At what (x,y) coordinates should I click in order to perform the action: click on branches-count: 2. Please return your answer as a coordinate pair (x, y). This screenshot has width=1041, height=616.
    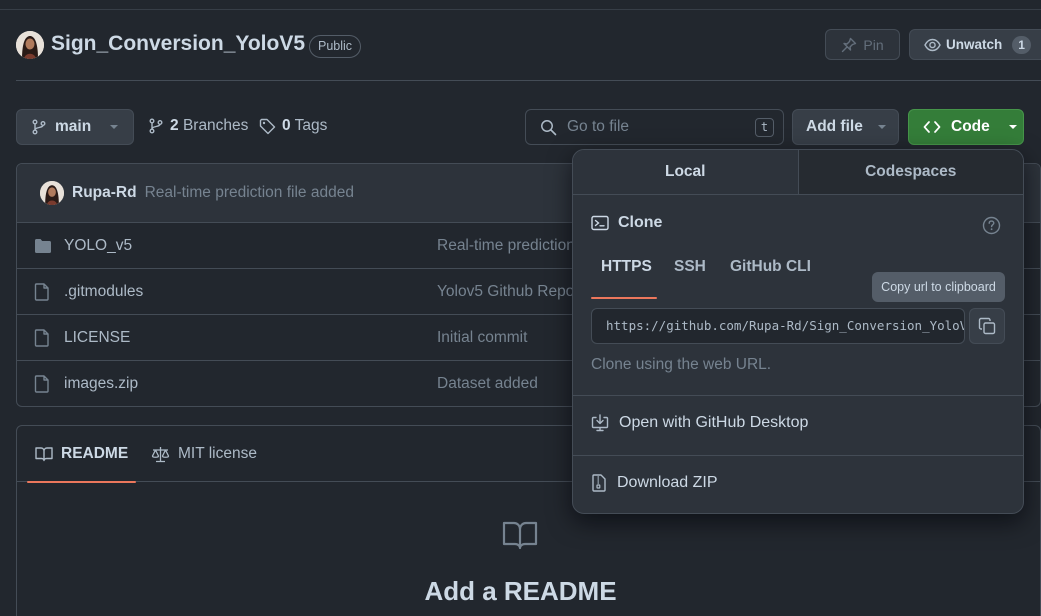
    Looking at the image, I should click on (174, 125).